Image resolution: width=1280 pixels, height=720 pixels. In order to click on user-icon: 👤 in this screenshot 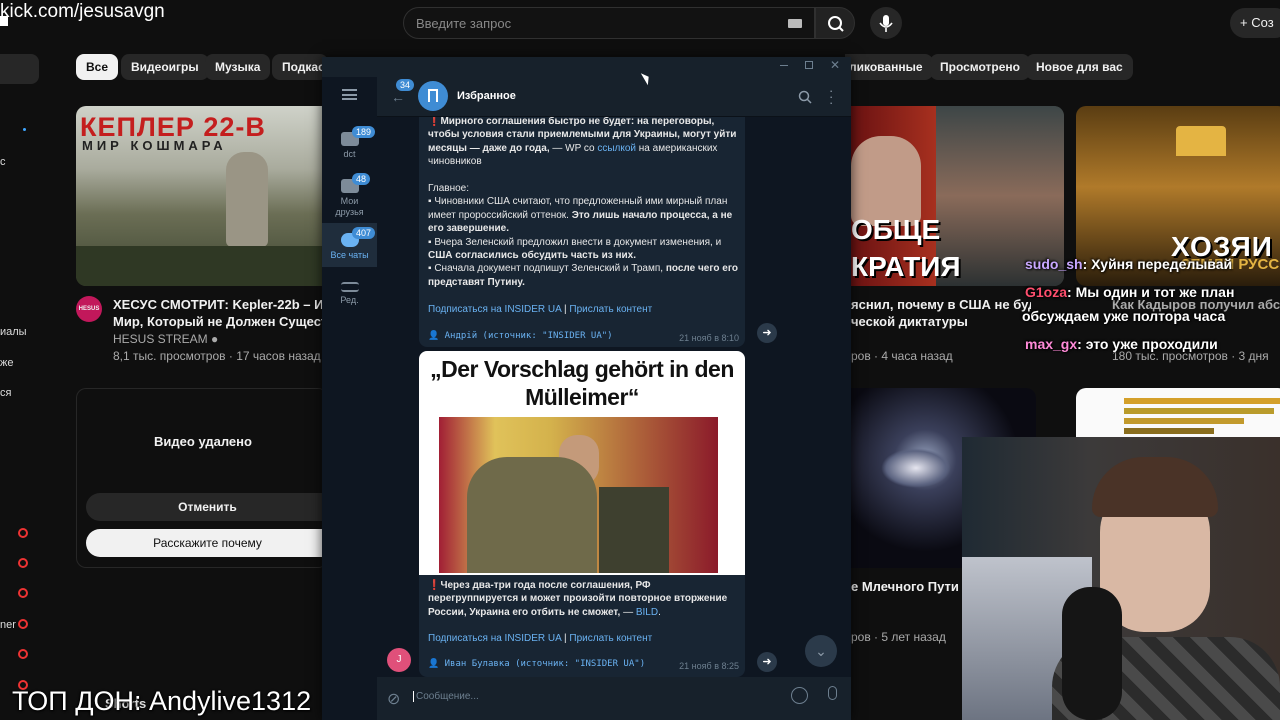, I will do `click(436, 336)`.